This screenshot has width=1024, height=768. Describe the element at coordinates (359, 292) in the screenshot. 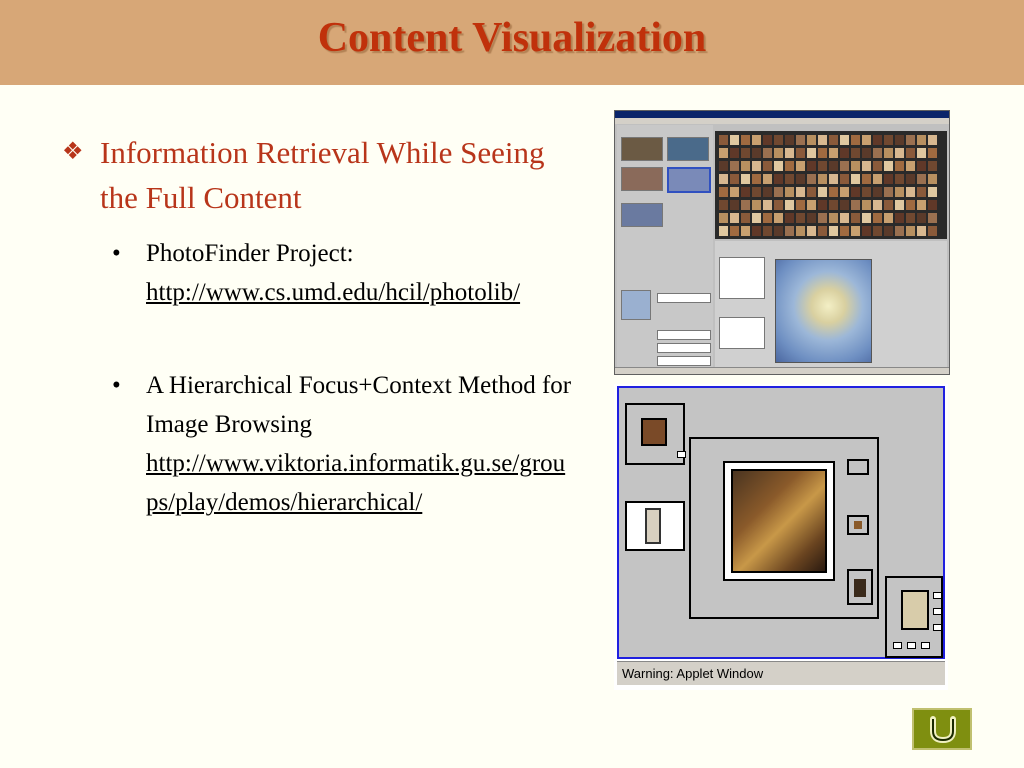

I see `photofinder-link: http://www.cs.umd.edu/hcil/photolib/` at that location.